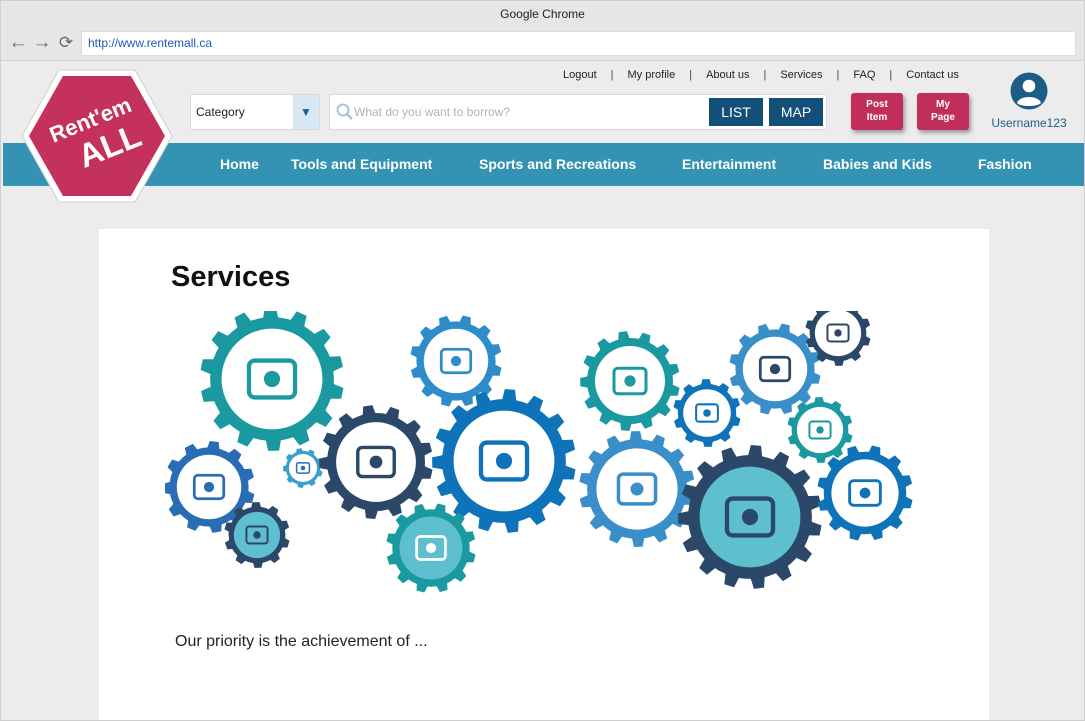 The width and height of the screenshot is (1085, 721). What do you see at coordinates (750, 517) in the screenshot?
I see `gear-handshake-icon` at bounding box center [750, 517].